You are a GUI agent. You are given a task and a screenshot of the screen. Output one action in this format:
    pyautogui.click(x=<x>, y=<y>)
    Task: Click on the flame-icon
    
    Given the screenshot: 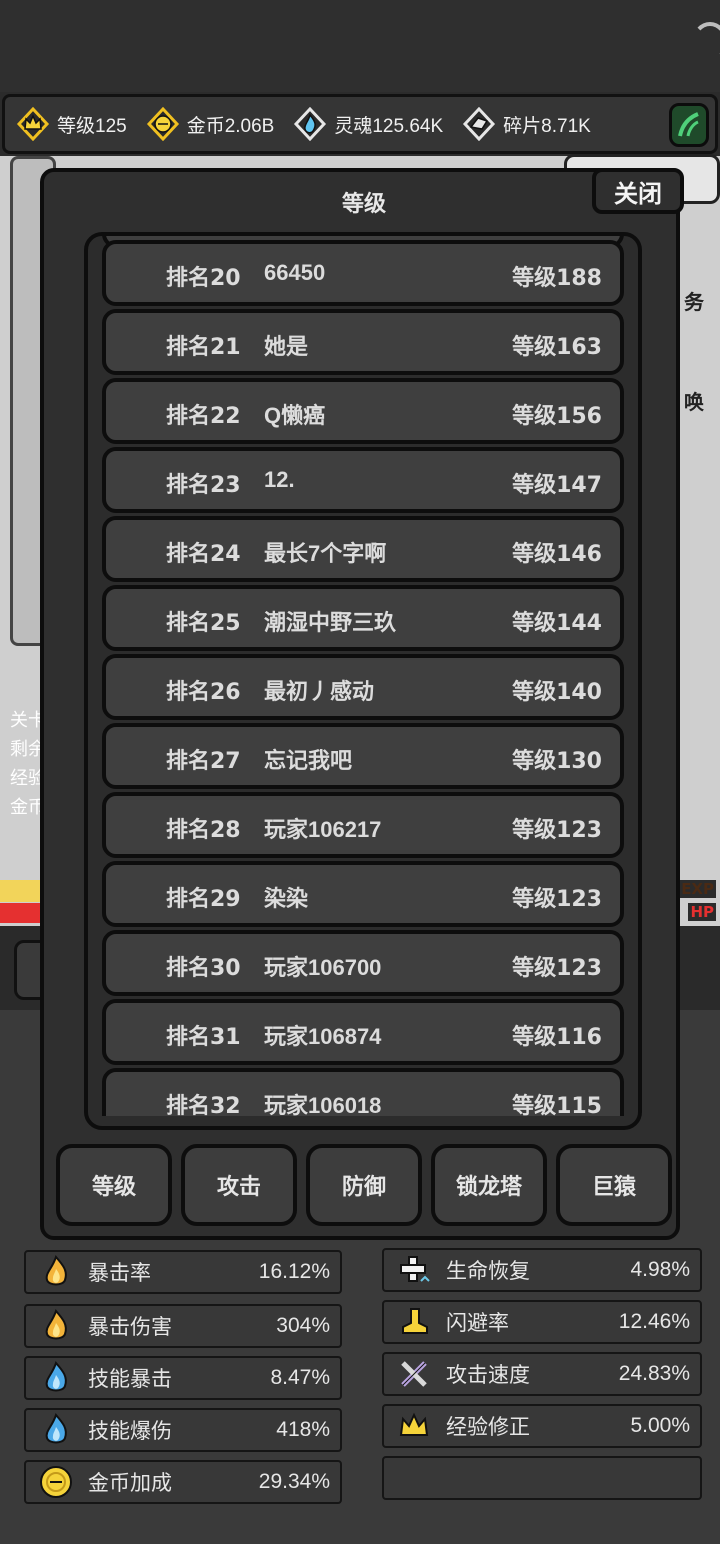 What is the action you would take?
    pyautogui.click(x=56, y=1326)
    